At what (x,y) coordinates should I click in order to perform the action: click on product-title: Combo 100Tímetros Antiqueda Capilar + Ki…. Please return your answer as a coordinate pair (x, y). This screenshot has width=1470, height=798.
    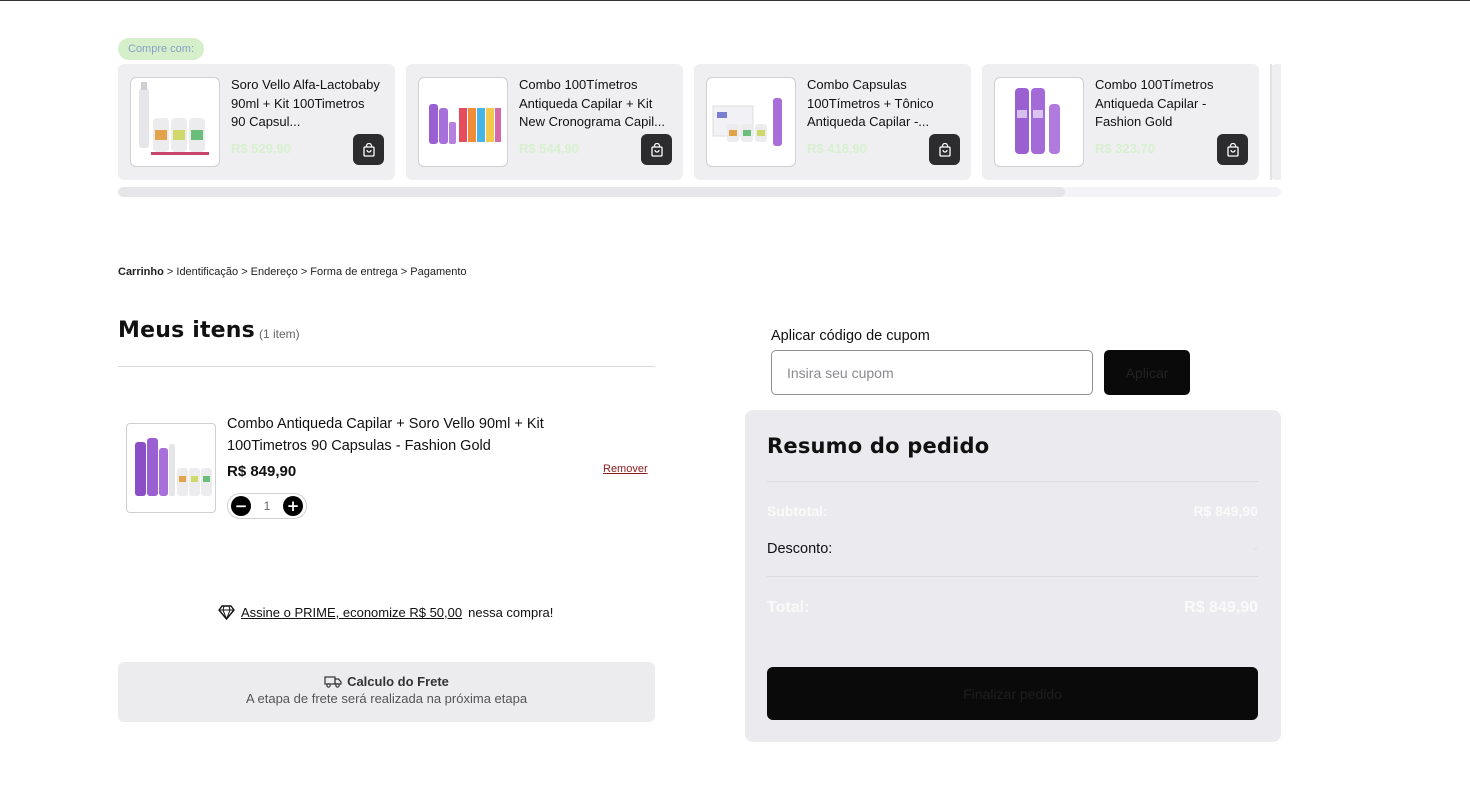
    Looking at the image, I should click on (594, 104).